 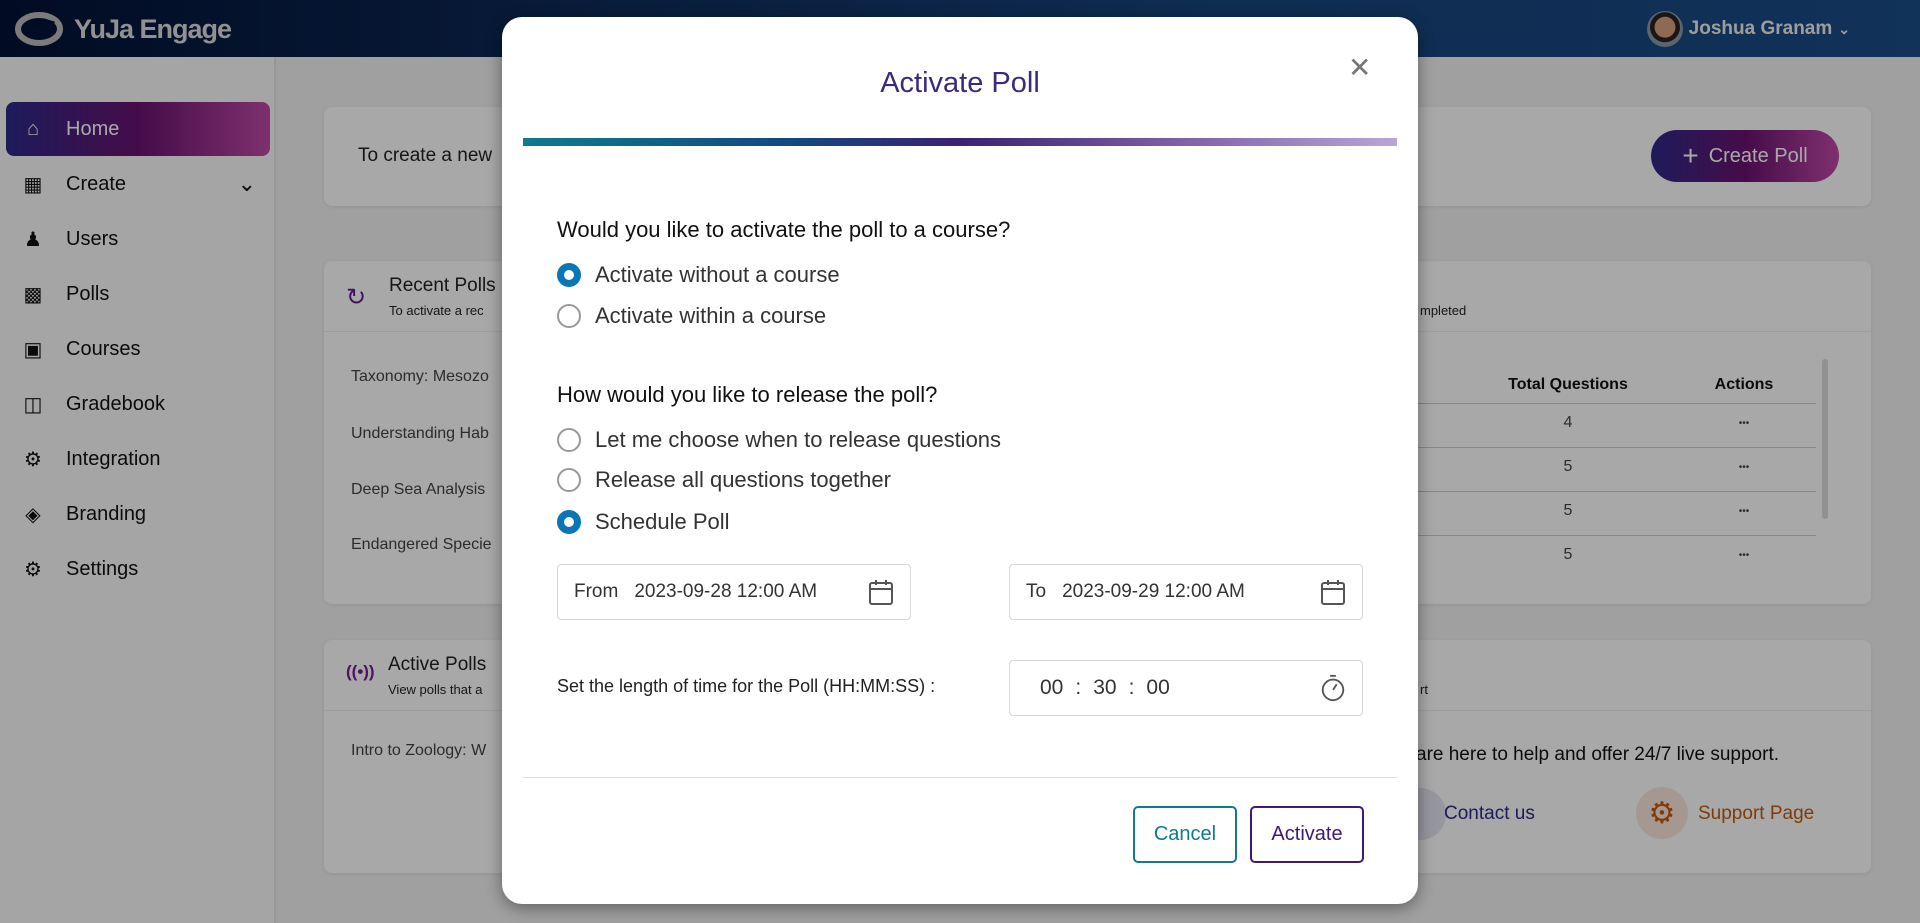 I want to click on title-gradient-bar, so click(x=960, y=142).